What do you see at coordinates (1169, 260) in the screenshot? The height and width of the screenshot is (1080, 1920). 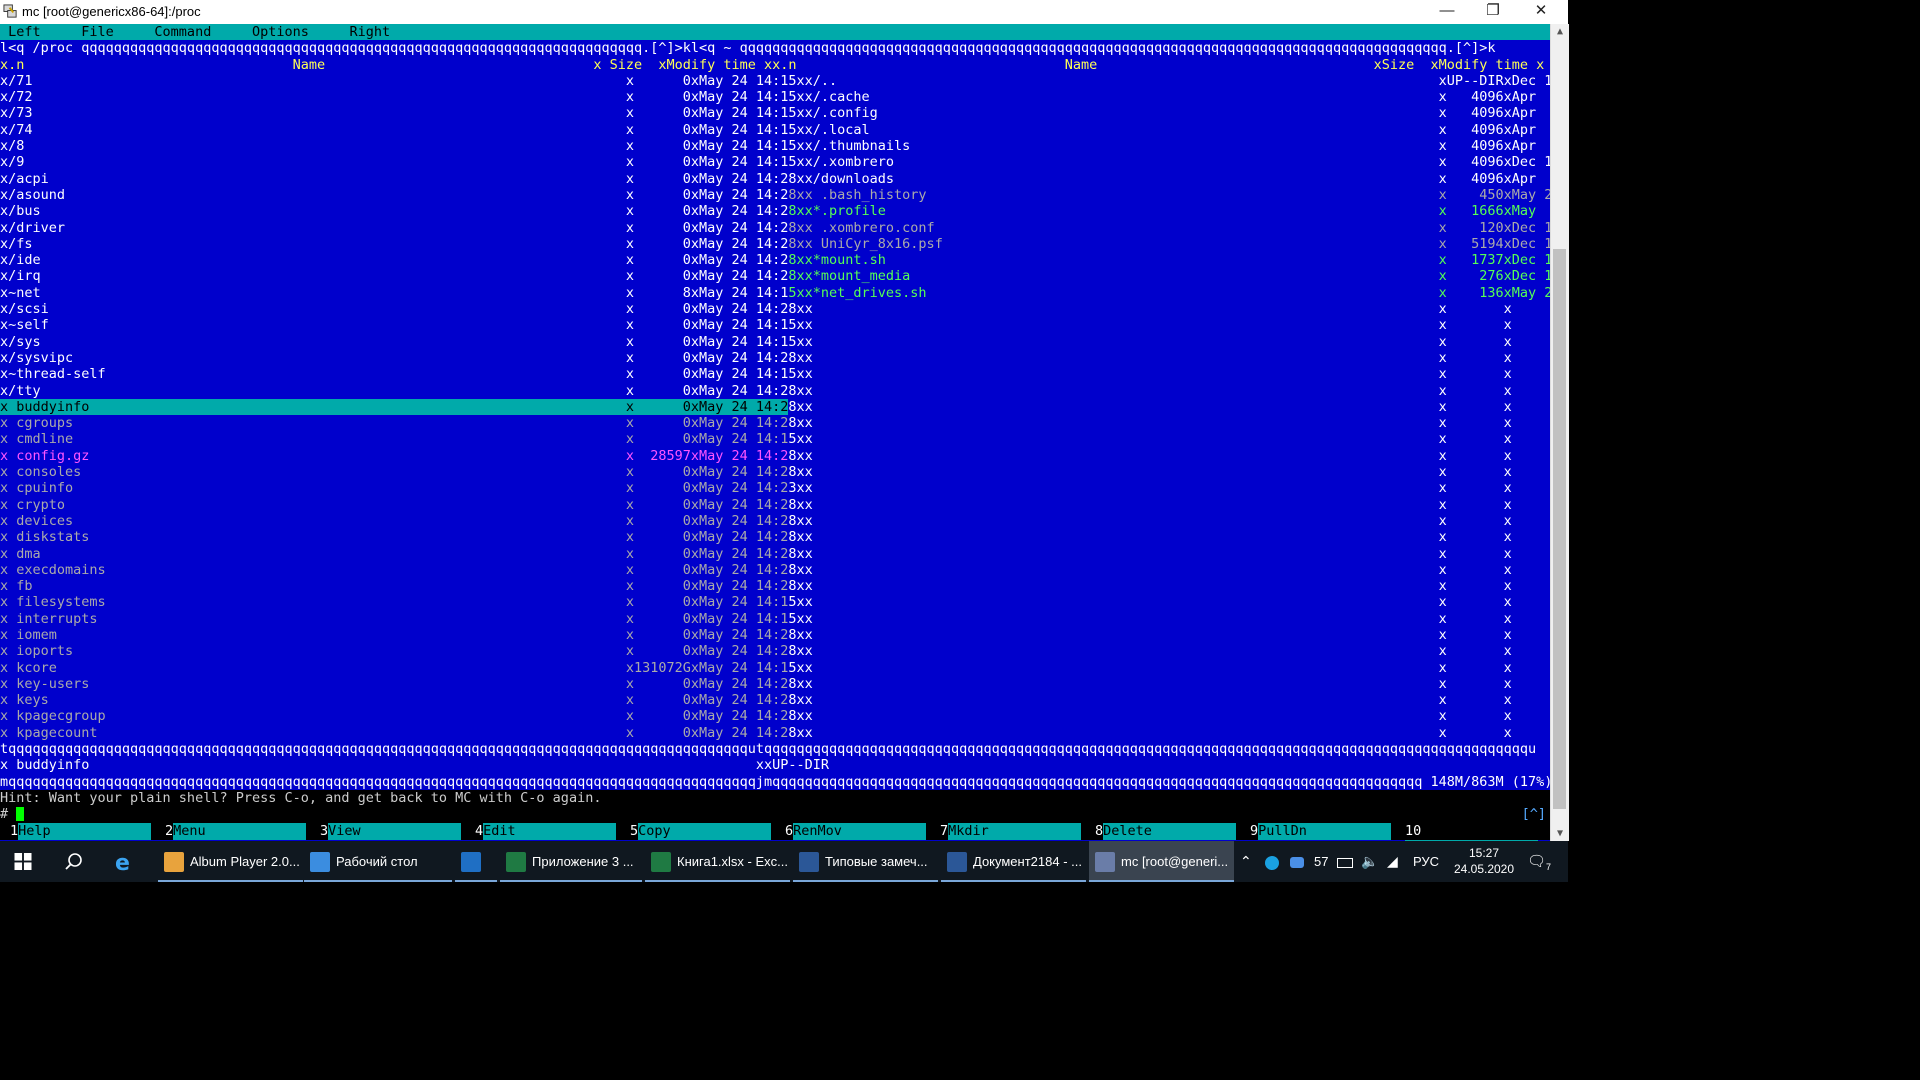 I see `right-panel-entry: 8xx*mount.sh x 1737xDec 12 20:44x` at bounding box center [1169, 260].